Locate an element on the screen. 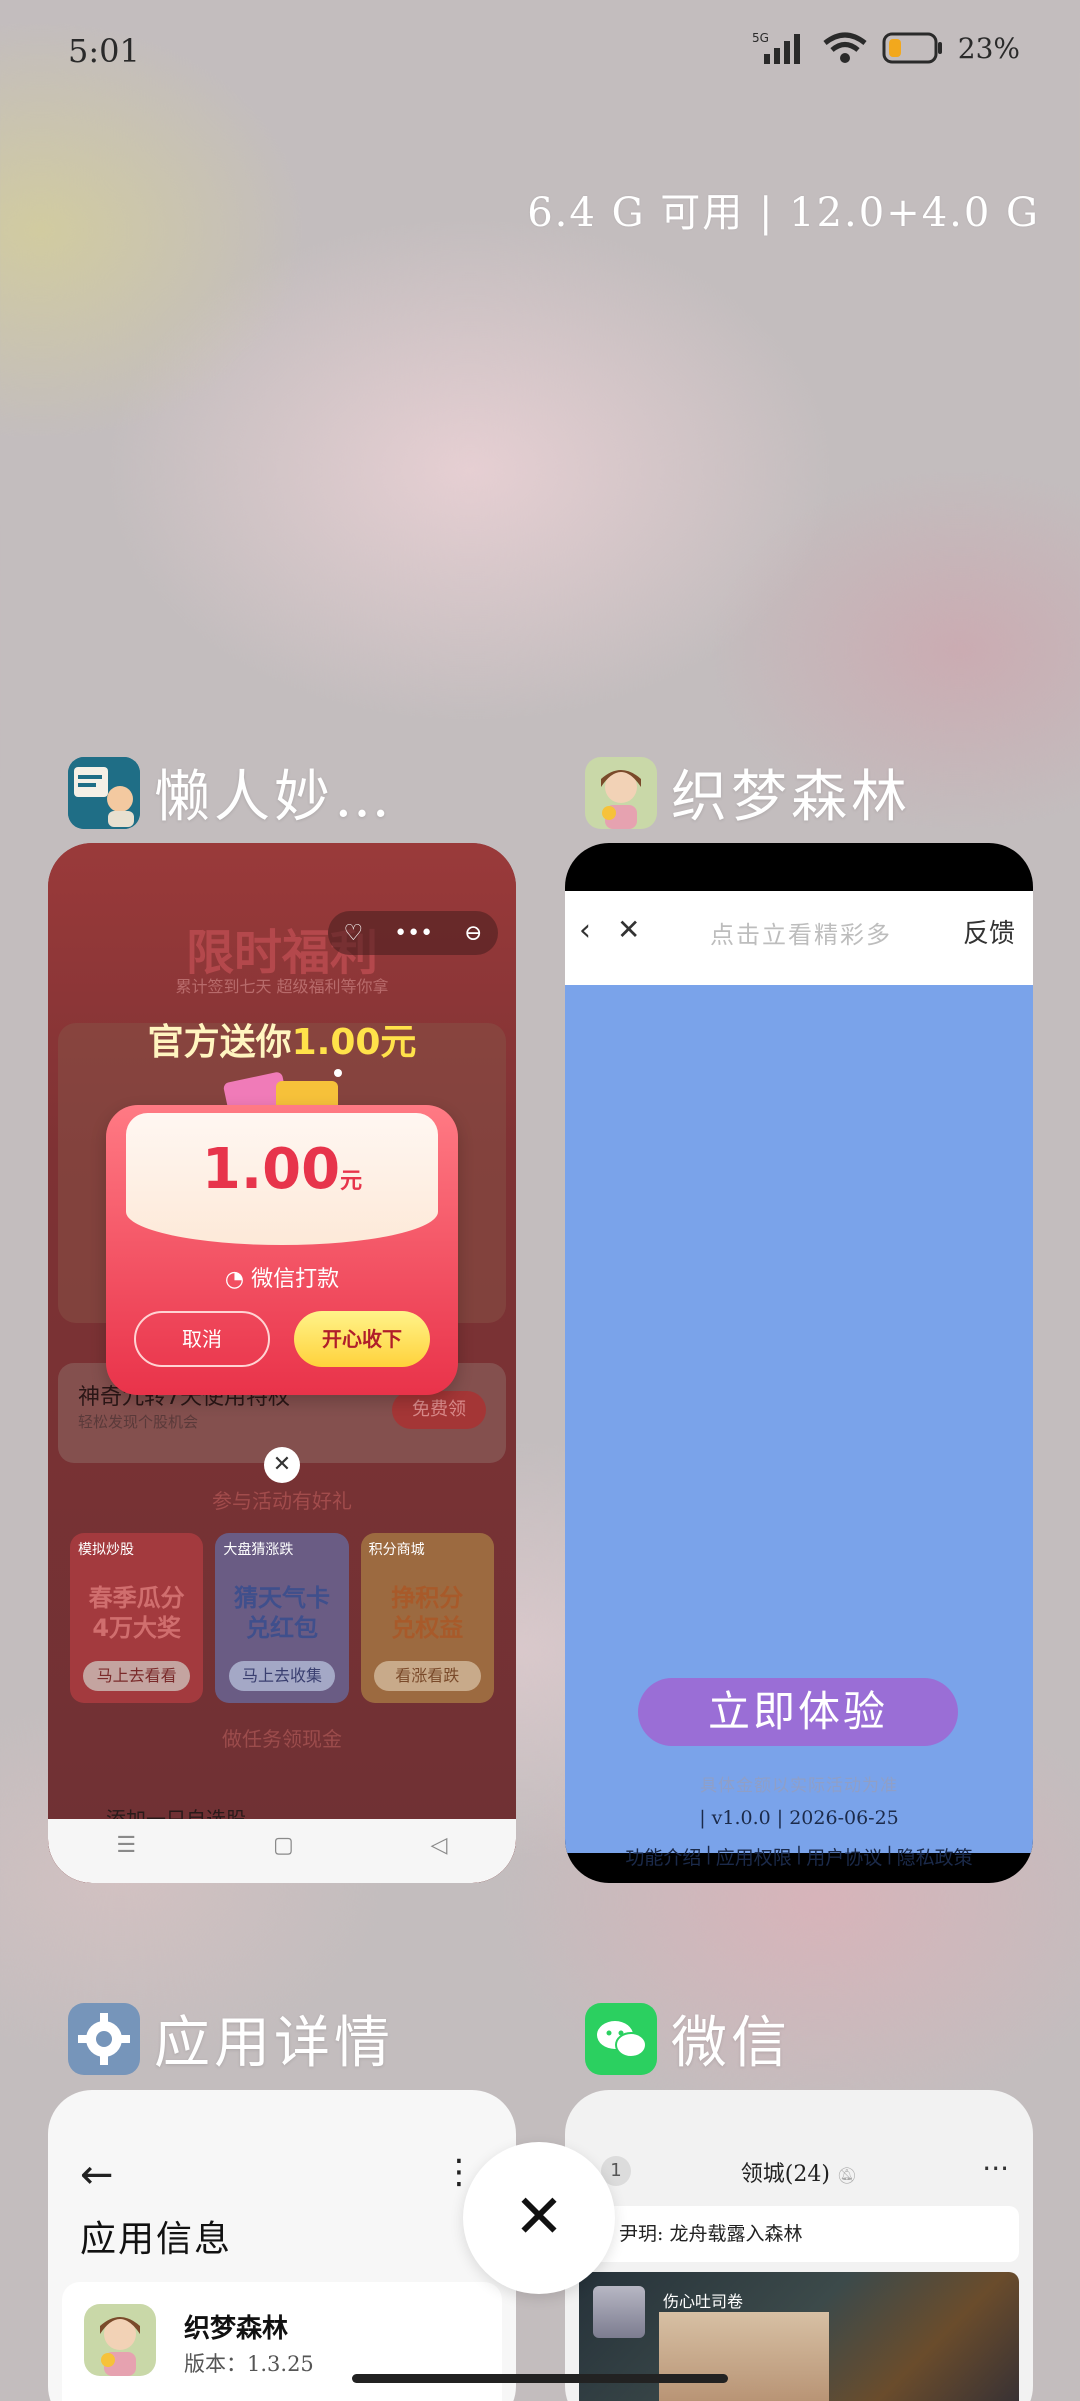 The height and width of the screenshot is (2401, 1080). red-envelope: 1.00元 ◔ 微信打款 取消 开心收下 is located at coordinates (282, 1250).